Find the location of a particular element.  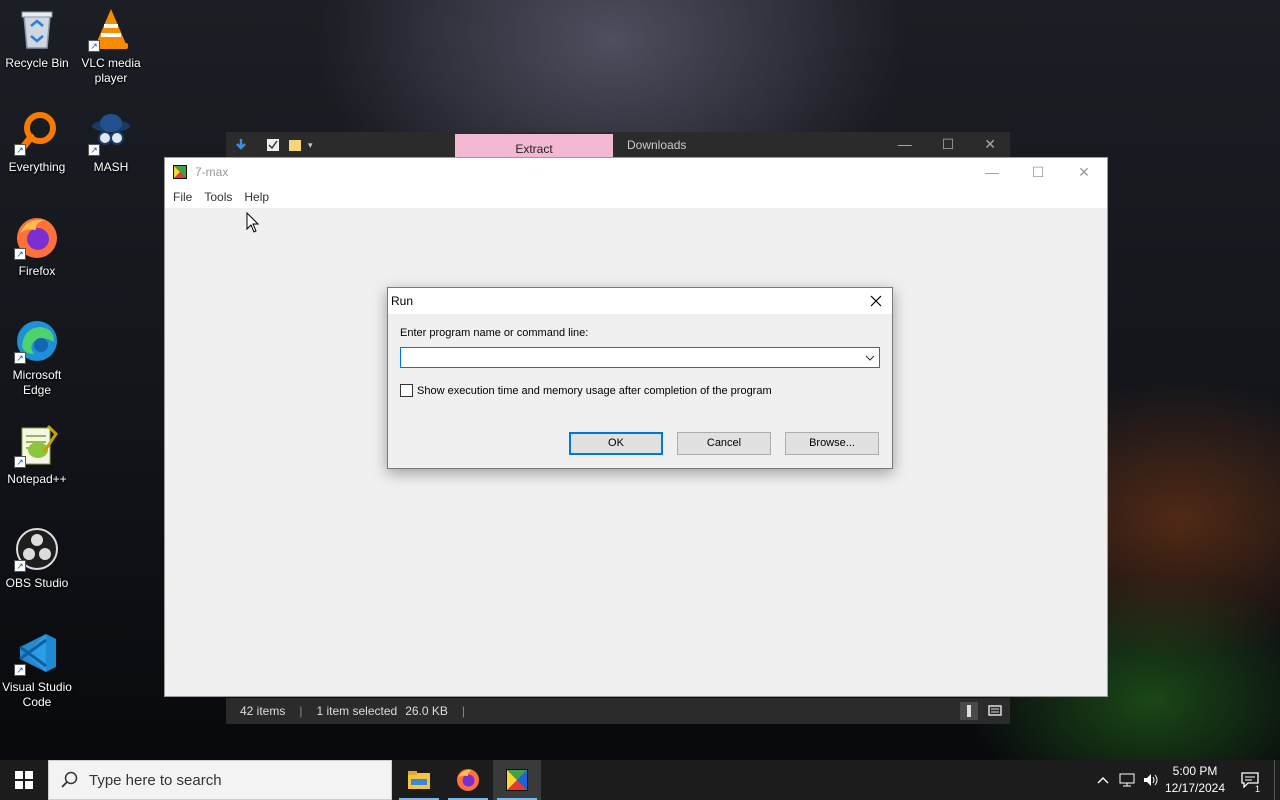

desktop-icon-notepadpp: ↗ Notepad++ is located at coordinates (37, 454).